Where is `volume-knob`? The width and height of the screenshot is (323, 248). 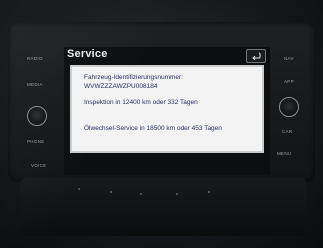 volume-knob is located at coordinates (37, 116).